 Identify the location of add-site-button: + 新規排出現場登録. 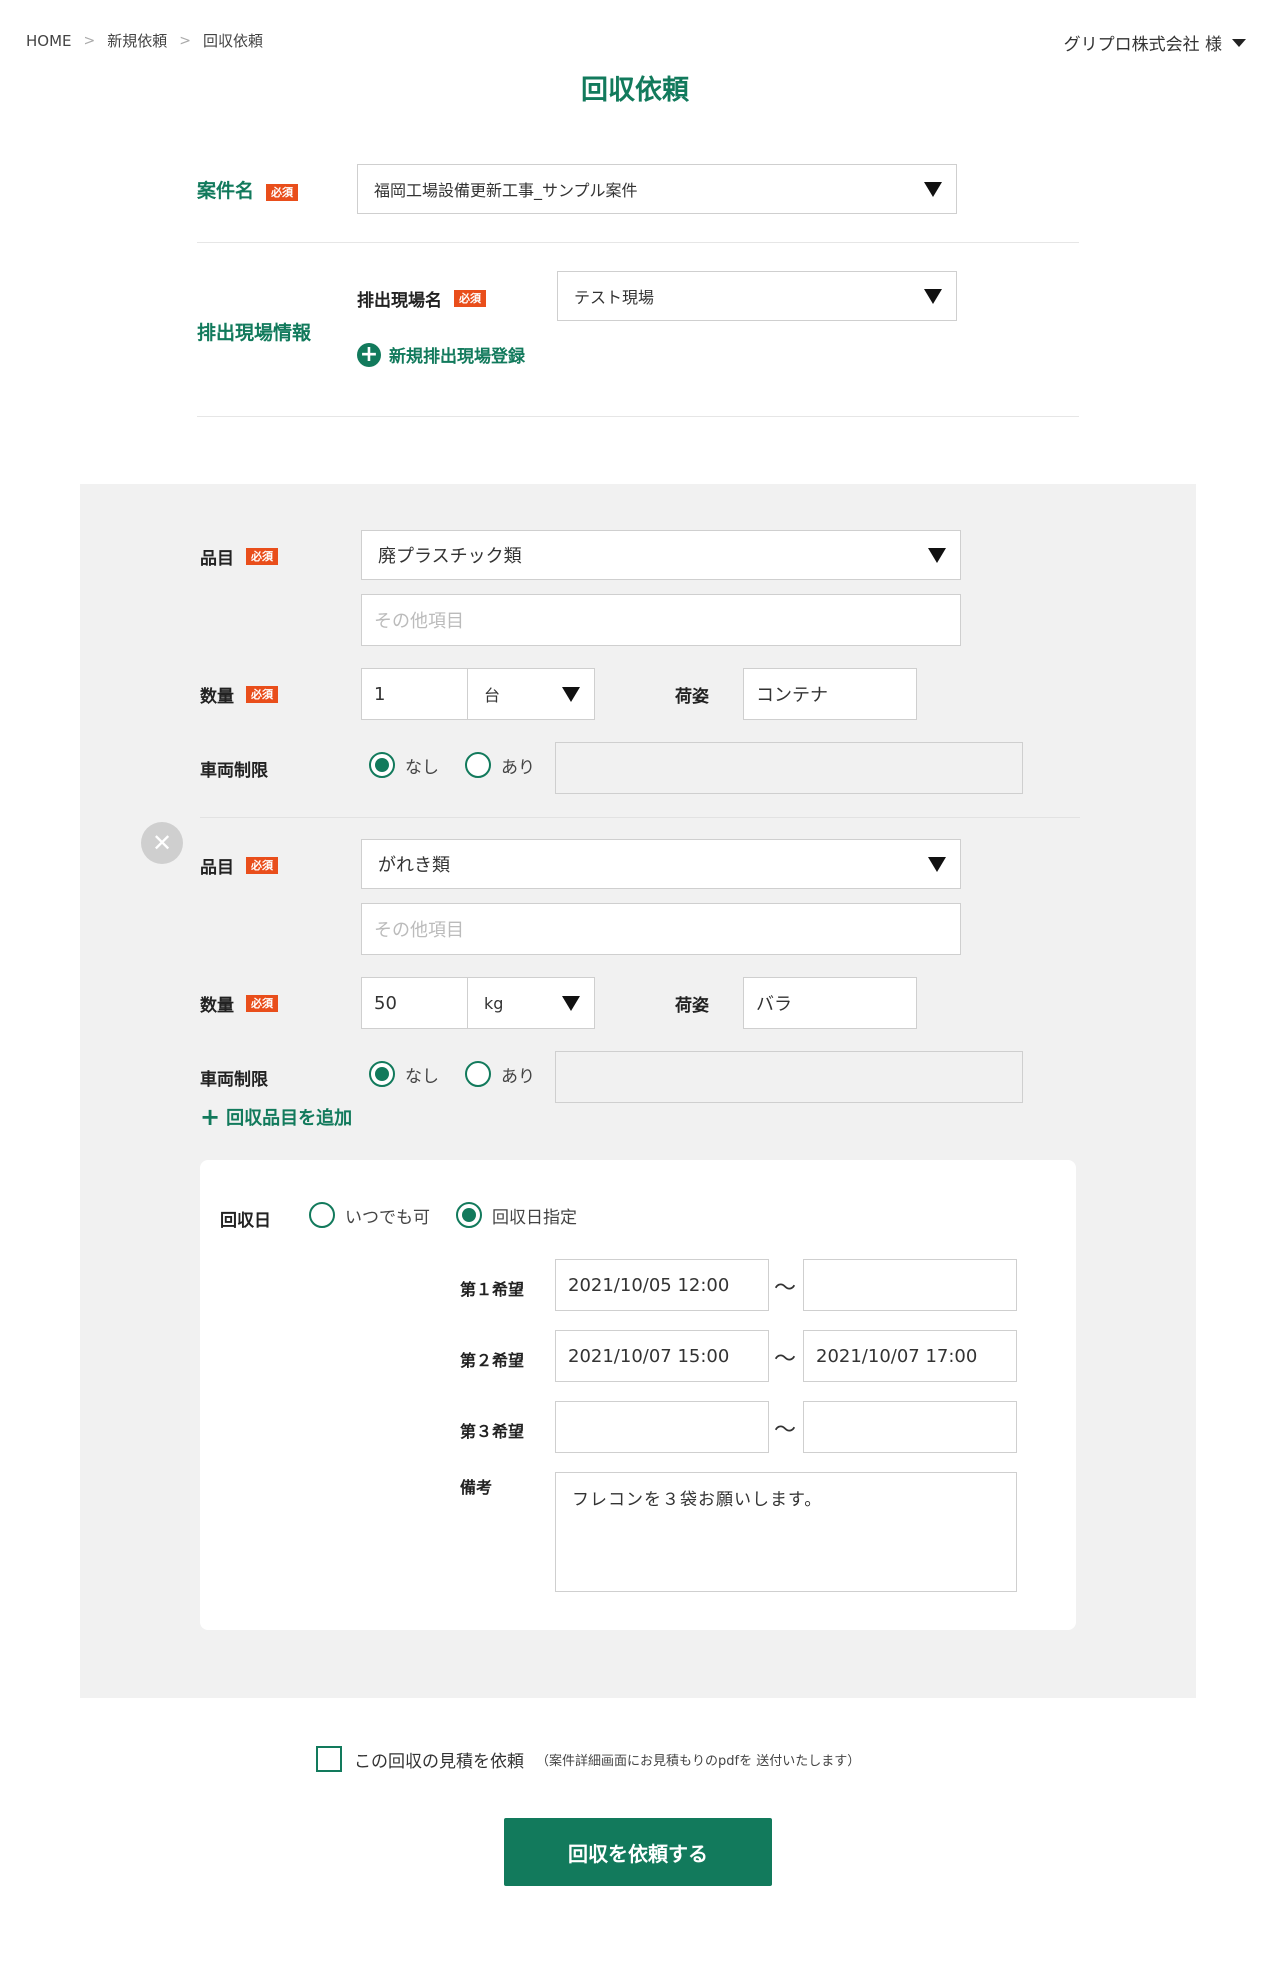
(441, 354).